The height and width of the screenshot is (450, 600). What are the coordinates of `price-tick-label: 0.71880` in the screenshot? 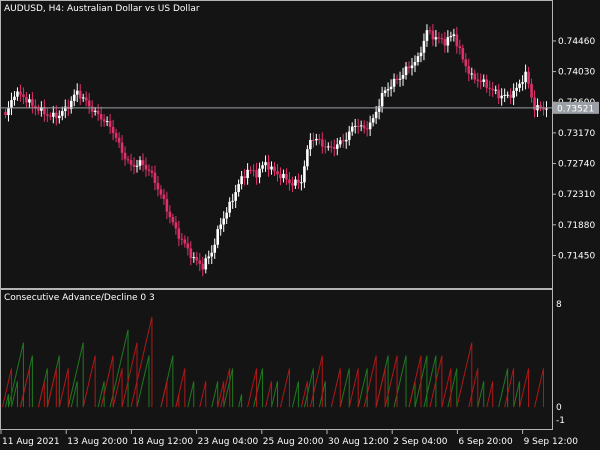 It's located at (576, 226).